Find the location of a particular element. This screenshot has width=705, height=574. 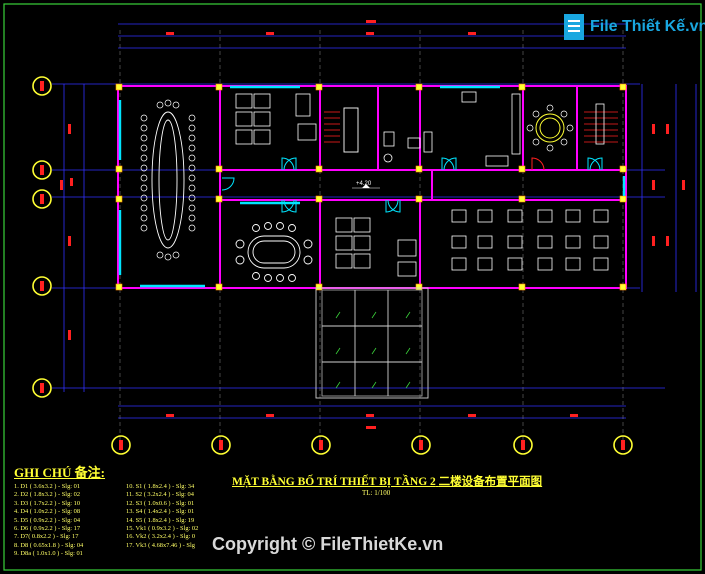

legend-item: 14. S5 ( 1.8x2.4 ) - Slg: 19 is located at coordinates (160, 520).